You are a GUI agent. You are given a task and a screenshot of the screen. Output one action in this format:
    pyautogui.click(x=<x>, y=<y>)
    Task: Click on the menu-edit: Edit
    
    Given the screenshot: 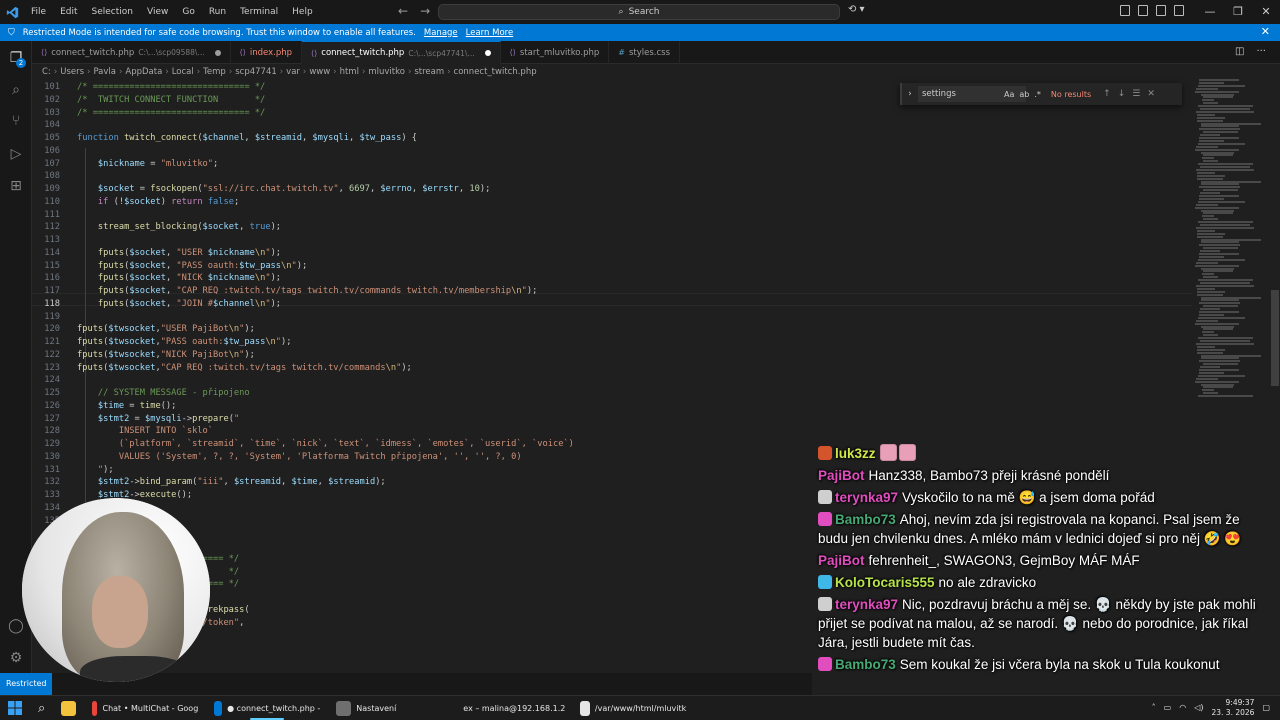 What is the action you would take?
    pyautogui.click(x=68, y=12)
    